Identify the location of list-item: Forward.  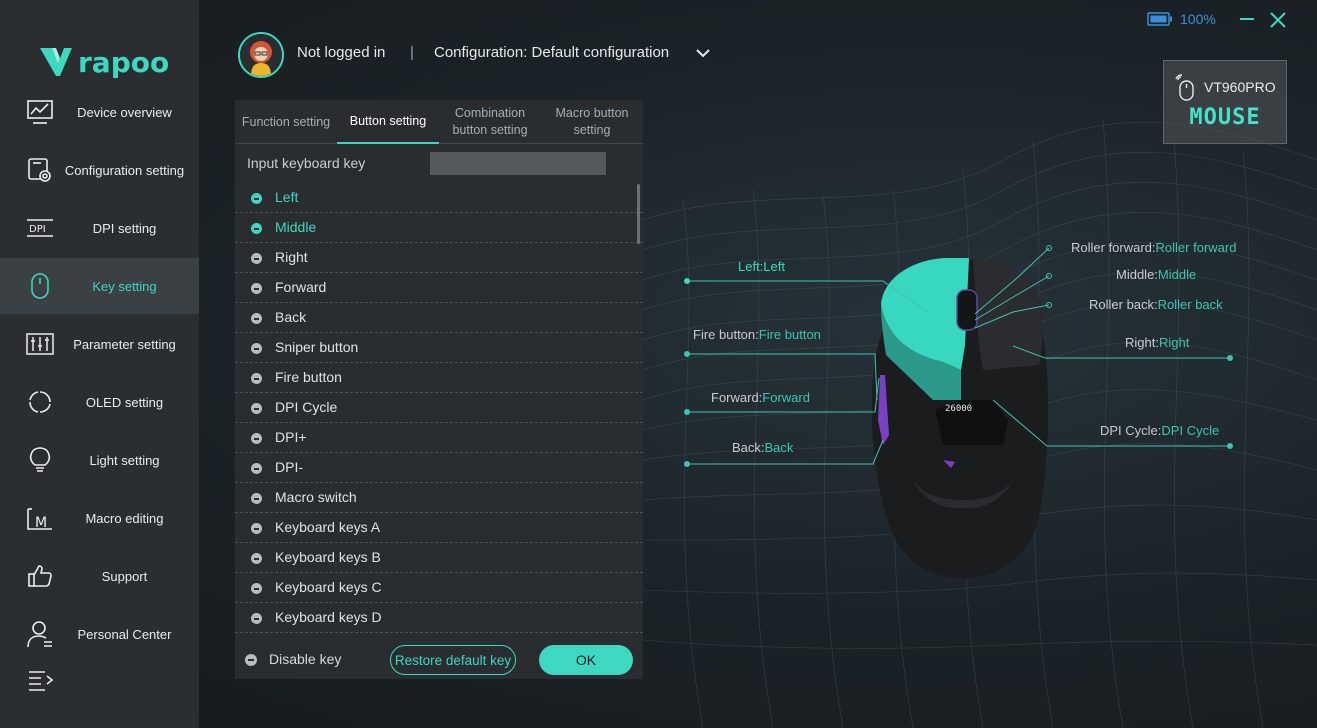
(439, 288).